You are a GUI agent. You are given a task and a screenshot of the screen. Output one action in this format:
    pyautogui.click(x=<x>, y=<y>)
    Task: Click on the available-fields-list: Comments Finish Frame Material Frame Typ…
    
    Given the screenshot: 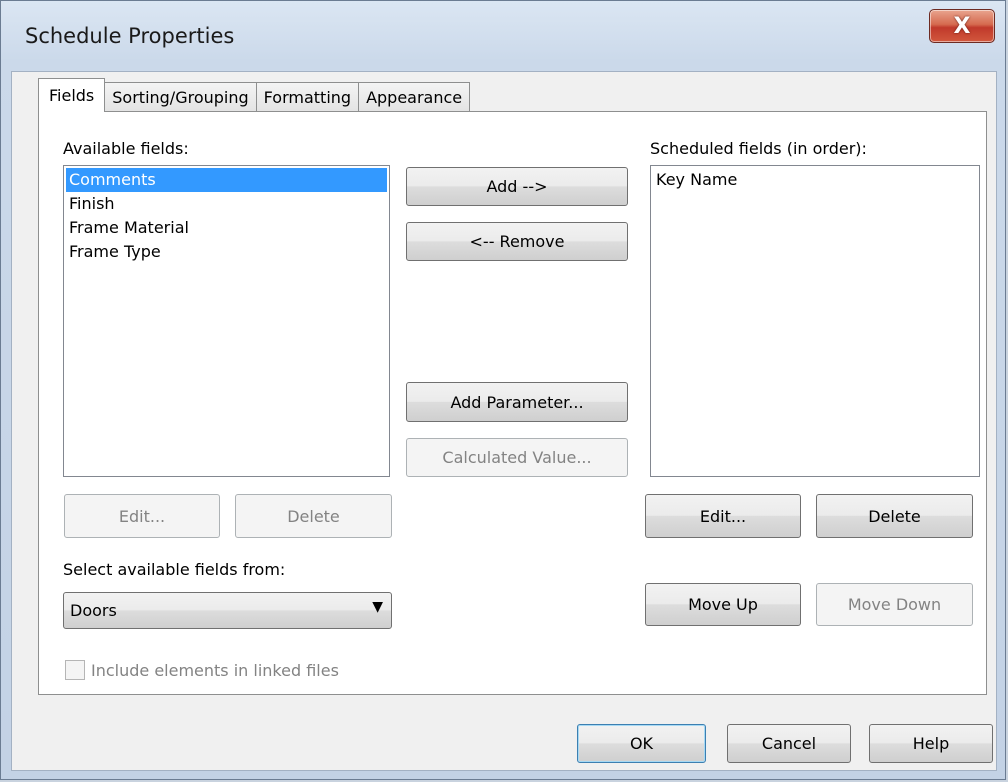 What is the action you would take?
    pyautogui.click(x=226, y=321)
    